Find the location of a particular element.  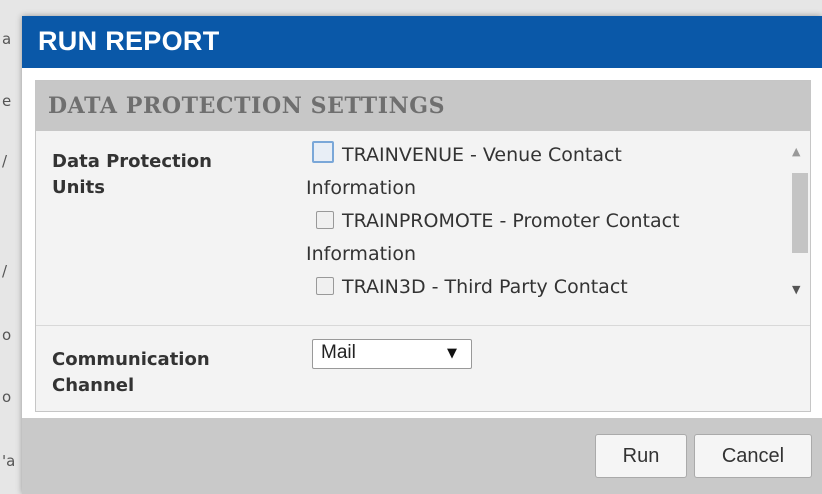

dialog-footer: Run Cancel is located at coordinates (422, 456).